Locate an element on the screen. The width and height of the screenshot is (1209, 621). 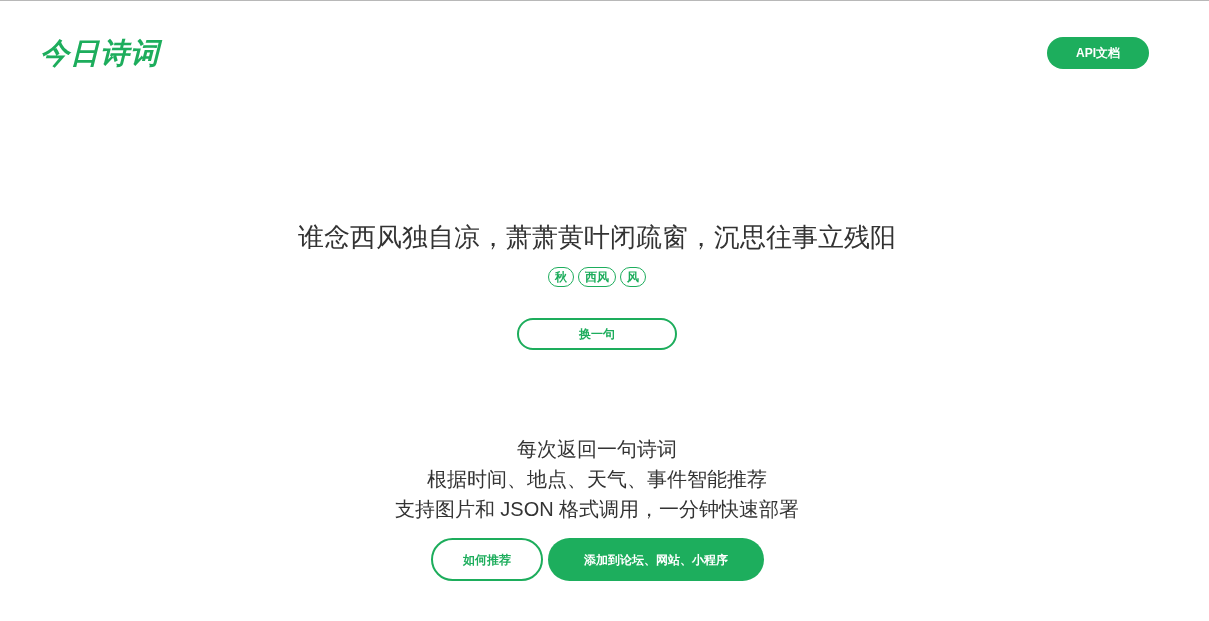
api-docs-button: API文档 is located at coordinates (1098, 53).